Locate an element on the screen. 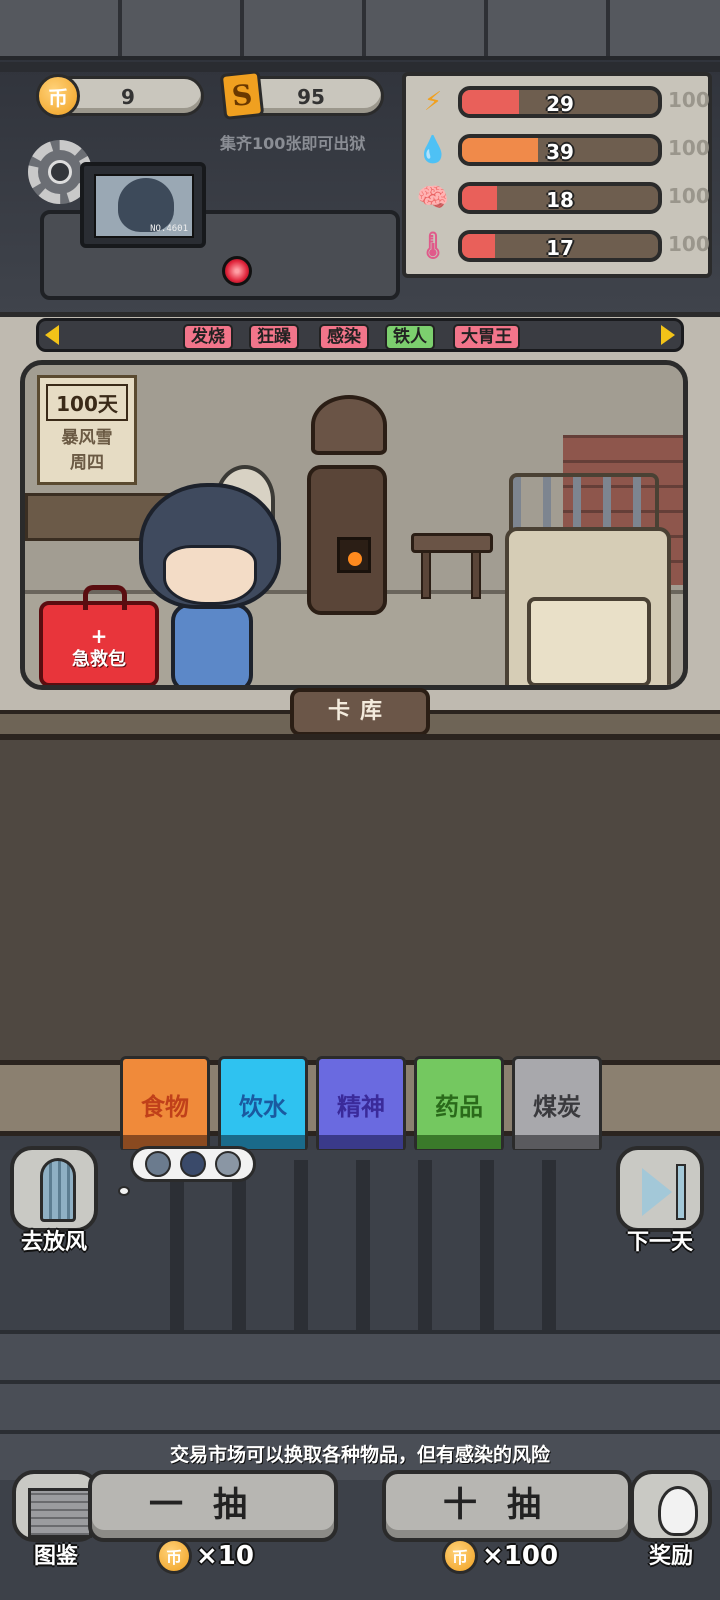  stat-row: 🌡 17 100 is located at coordinates (562, 246).